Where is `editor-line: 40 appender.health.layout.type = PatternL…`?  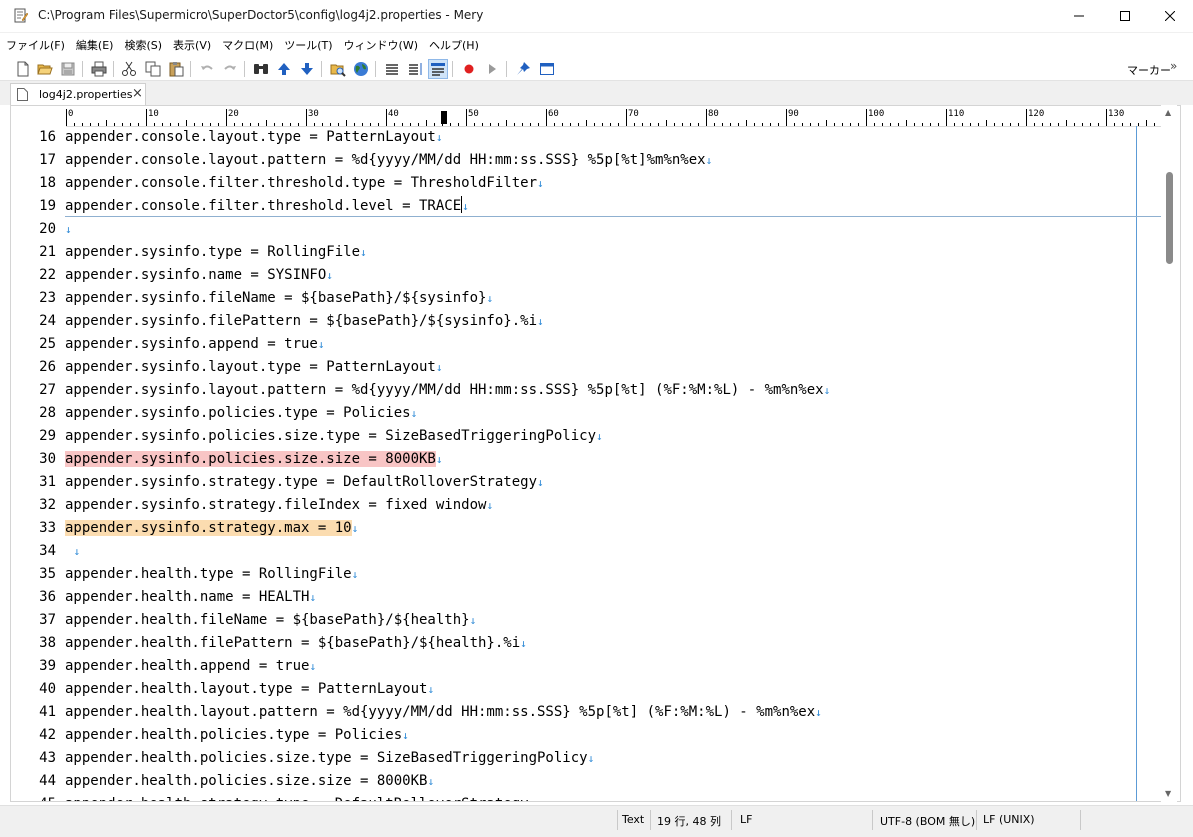
editor-line: 40 appender.health.layout.type = PatternL… is located at coordinates (588, 689).